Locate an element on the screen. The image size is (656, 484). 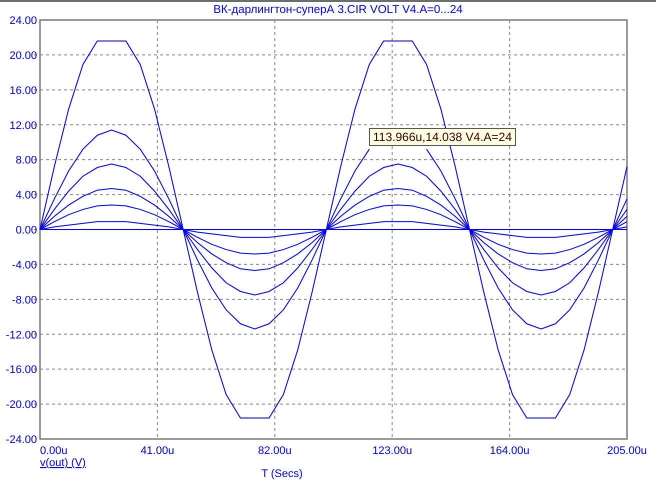
axis-label: 0.00 is located at coordinates (26, 230).